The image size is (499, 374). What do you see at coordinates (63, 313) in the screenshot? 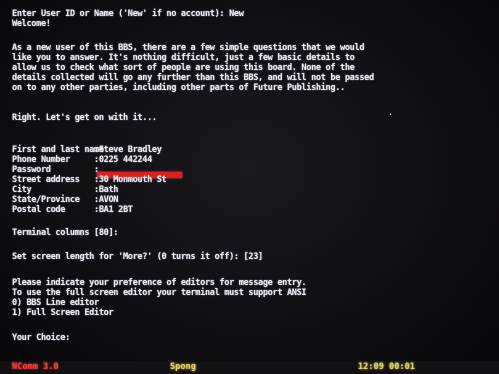
I see `editor-option-full: 1) Full Screen Editor` at bounding box center [63, 313].